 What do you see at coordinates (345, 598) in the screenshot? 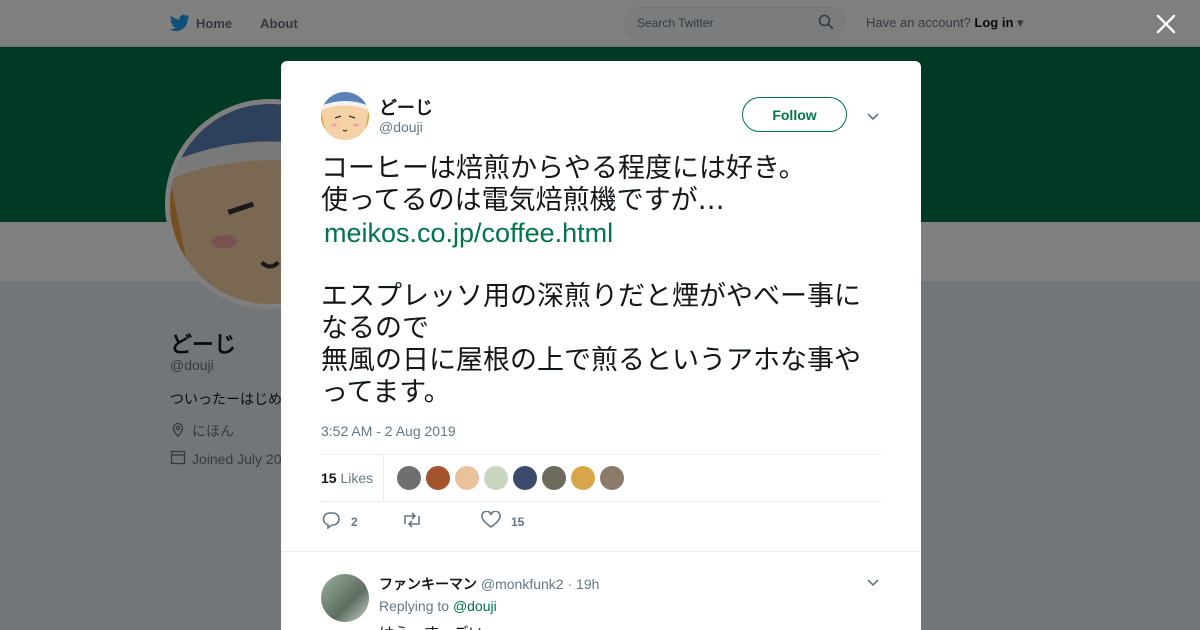
I see `reply-author-avatar` at bounding box center [345, 598].